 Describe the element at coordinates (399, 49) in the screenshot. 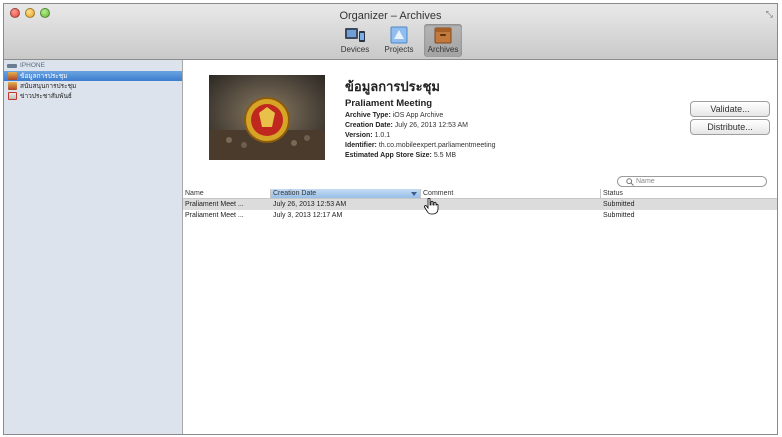

I see `toolbar-projects-label: Projects` at that location.